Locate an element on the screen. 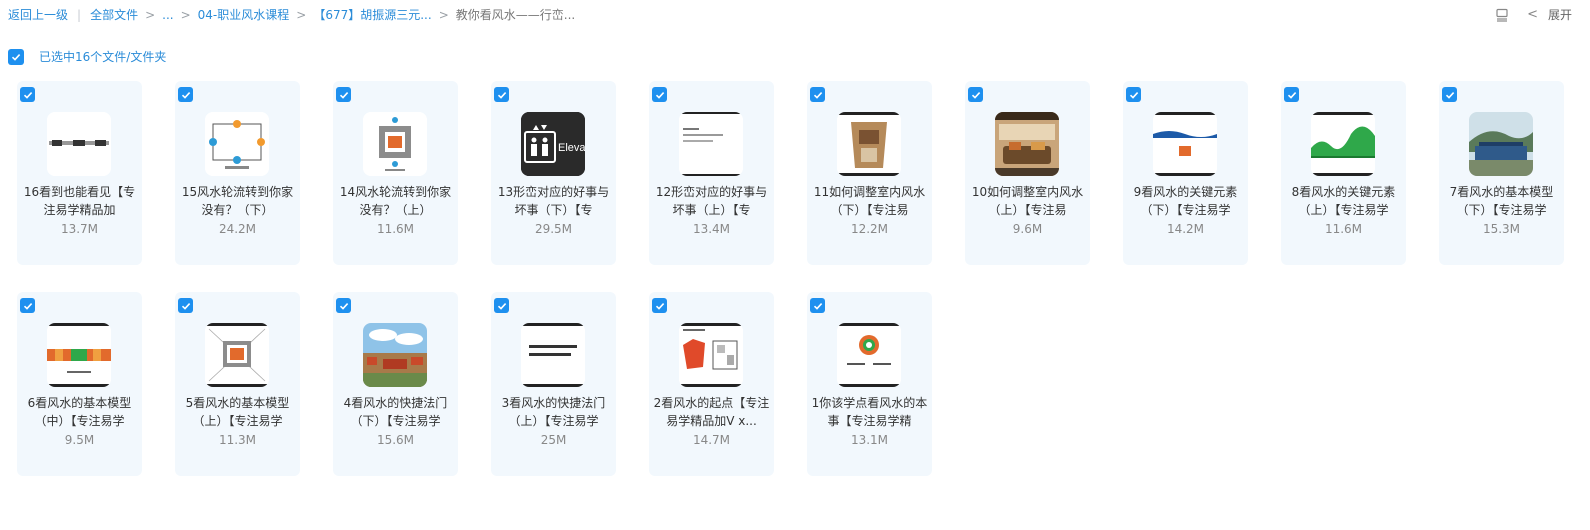 This screenshot has width=1590, height=530. file-card: 5看风水的基本模型（上）【专注易学 11.3M is located at coordinates (237, 384).